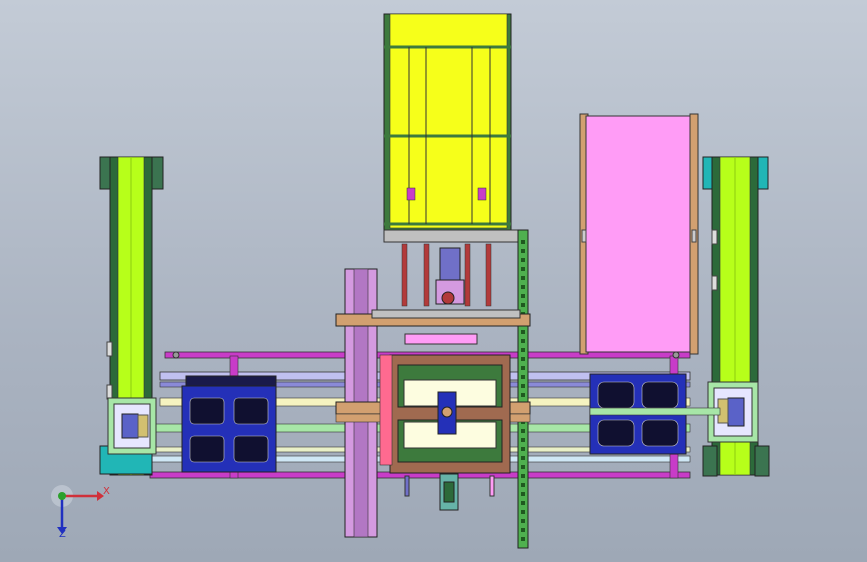 The width and height of the screenshot is (867, 562). I want to click on pink-panel, so click(639, 234).